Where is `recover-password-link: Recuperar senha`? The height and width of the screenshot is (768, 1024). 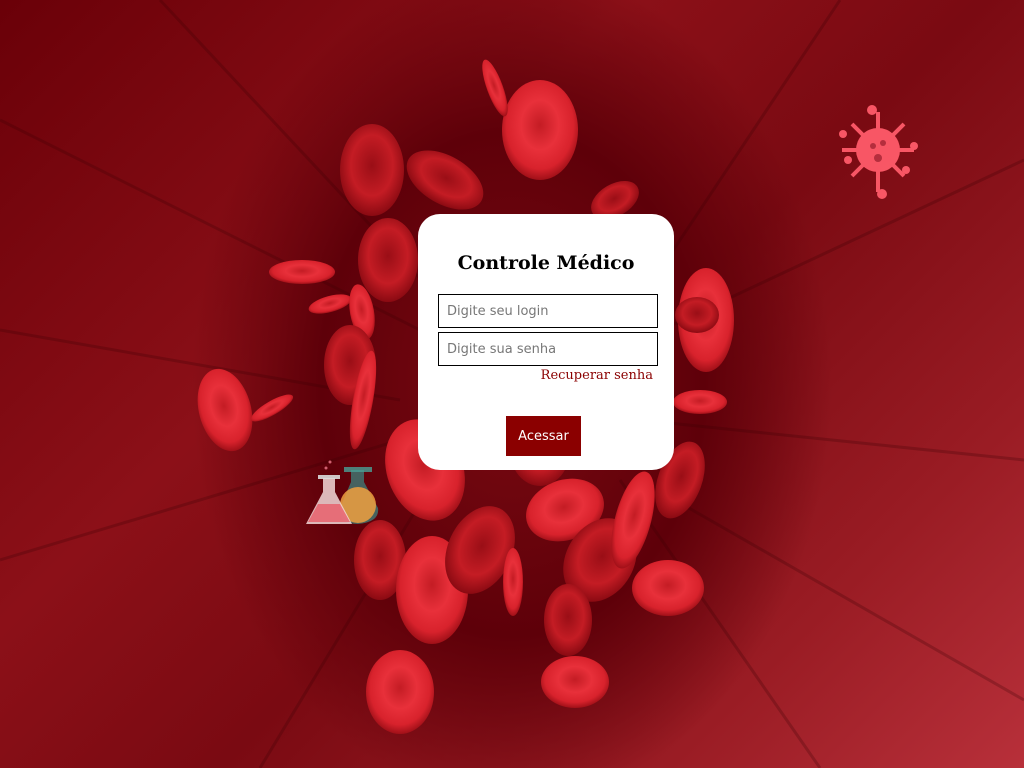 recover-password-link: Recuperar senha is located at coordinates (597, 375).